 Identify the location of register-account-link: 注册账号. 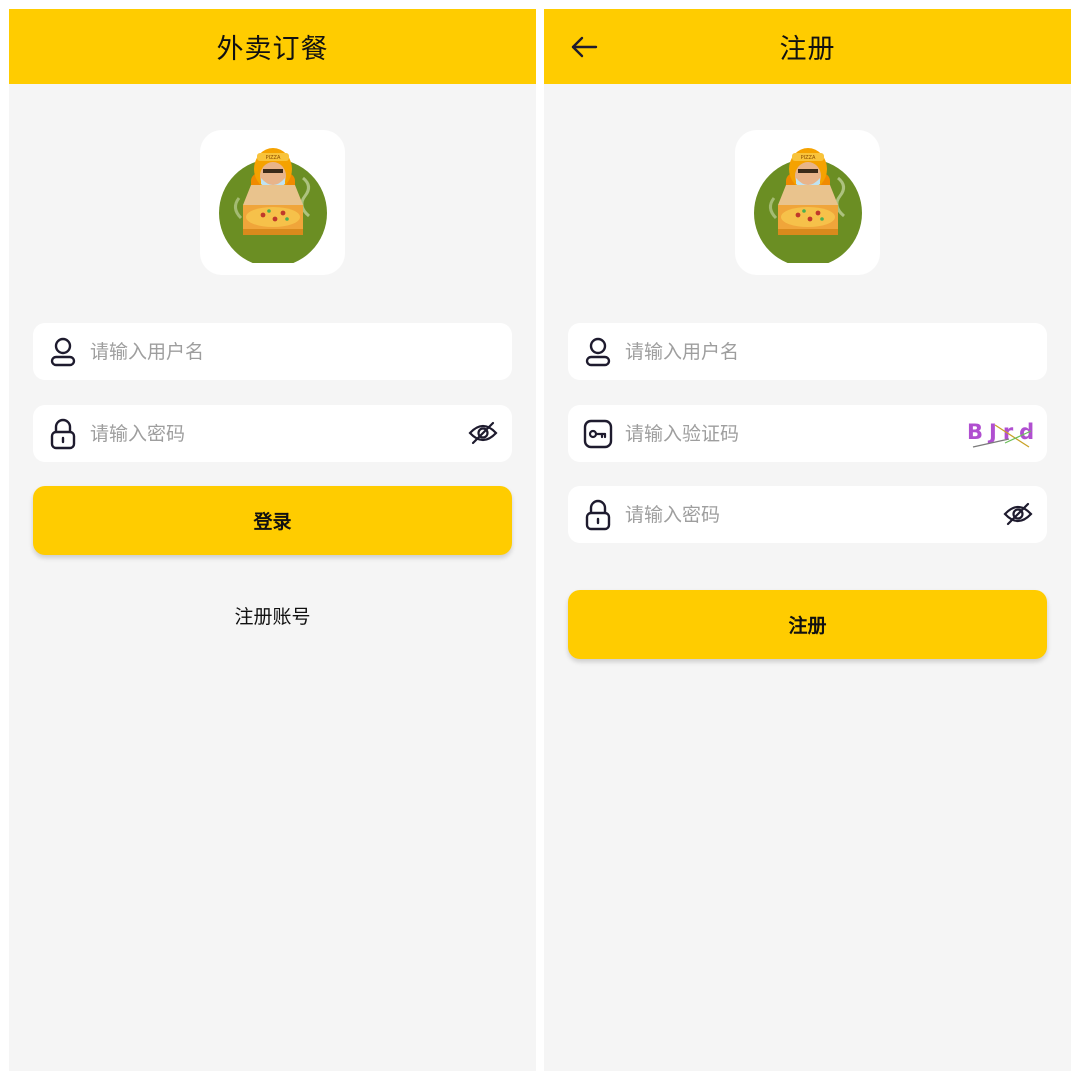
(272, 615).